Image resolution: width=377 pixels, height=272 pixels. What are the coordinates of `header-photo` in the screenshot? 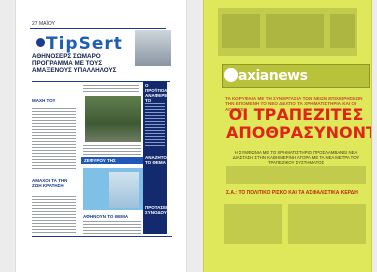 It's located at (153, 48).